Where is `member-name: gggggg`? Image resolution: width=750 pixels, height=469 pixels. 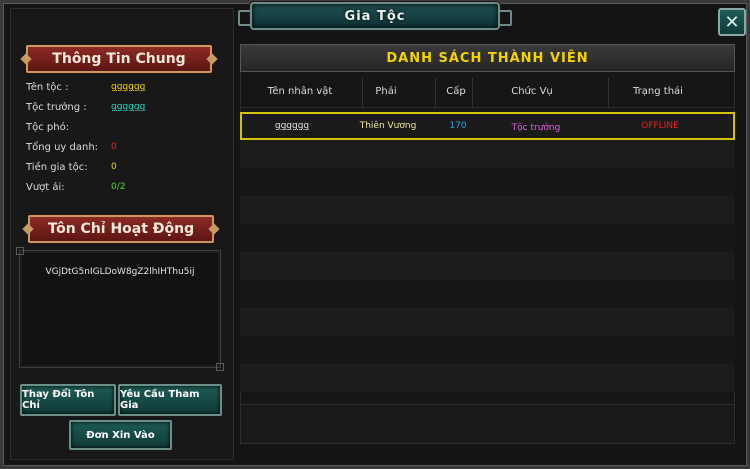
member-name: gggggg is located at coordinates (292, 126).